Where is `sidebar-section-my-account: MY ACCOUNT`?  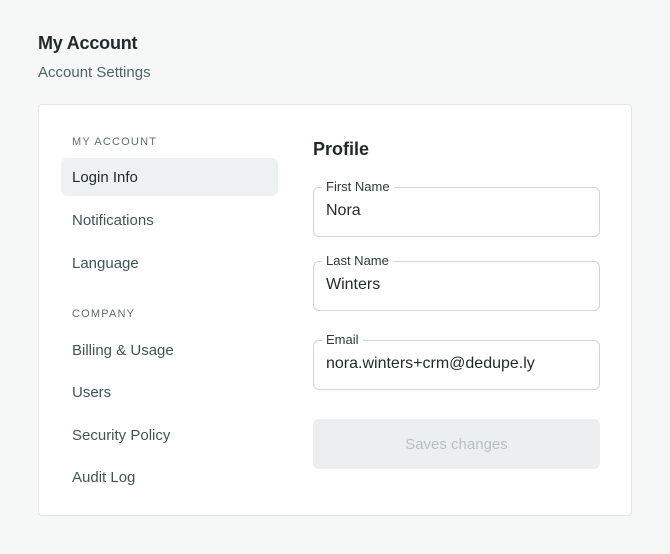
sidebar-section-my-account: MY ACCOUNT is located at coordinates (115, 142).